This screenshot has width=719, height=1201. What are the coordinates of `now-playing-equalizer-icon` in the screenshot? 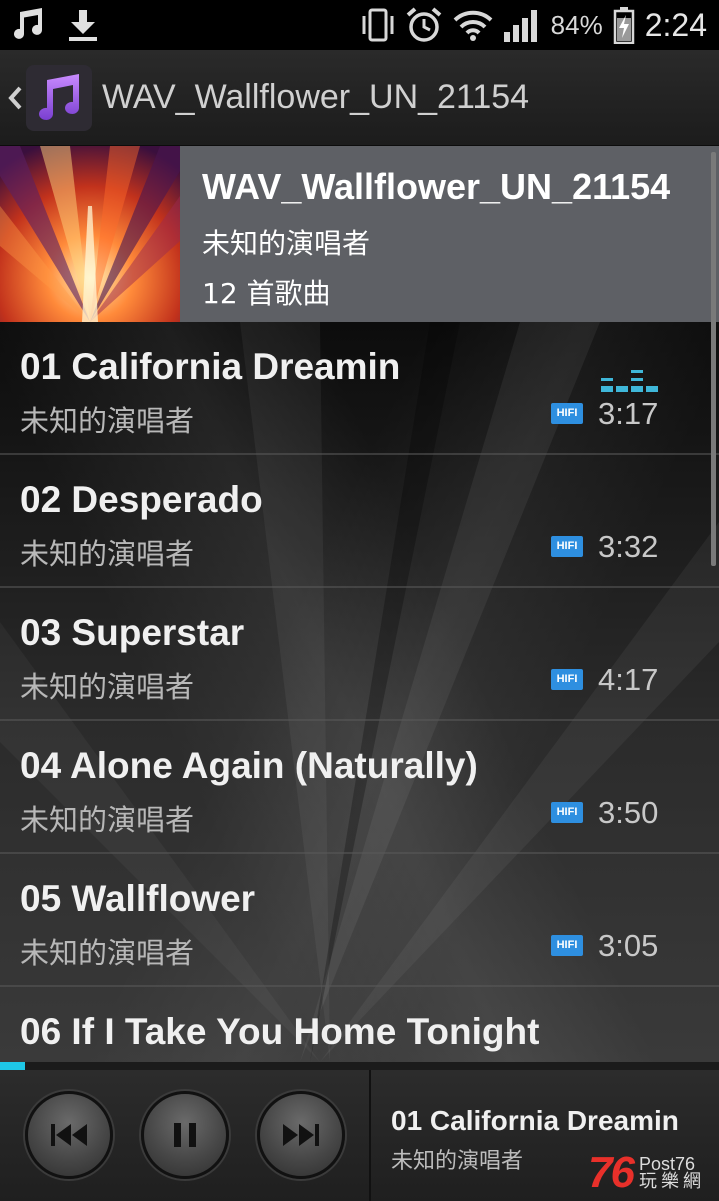 It's located at (629, 381).